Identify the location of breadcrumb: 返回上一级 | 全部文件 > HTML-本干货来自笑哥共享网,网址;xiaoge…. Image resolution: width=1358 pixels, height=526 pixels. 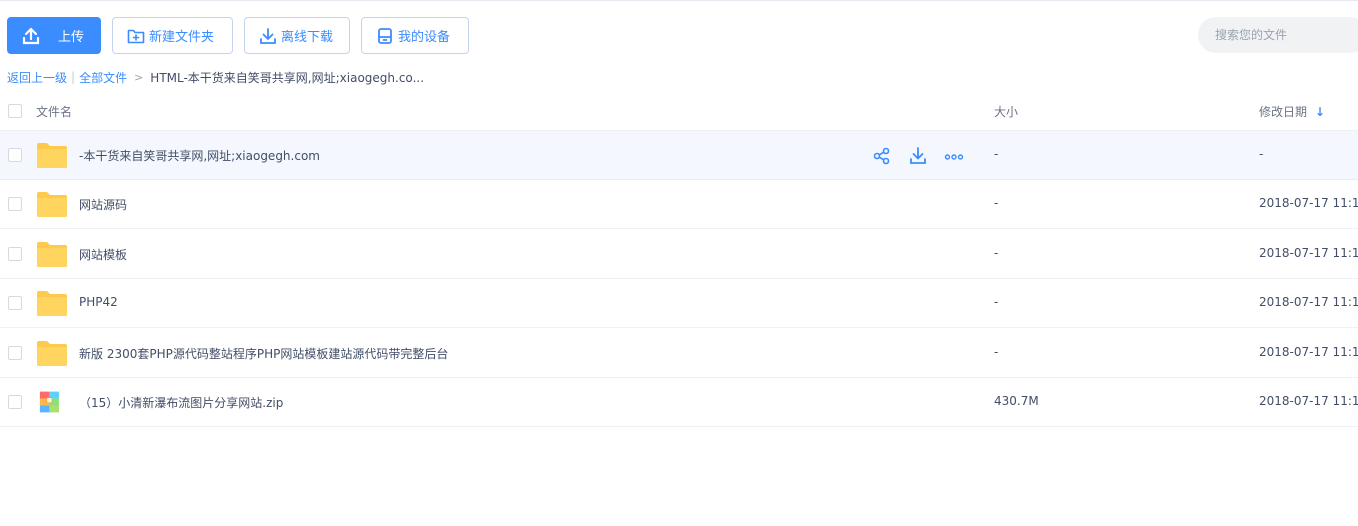
(215, 77).